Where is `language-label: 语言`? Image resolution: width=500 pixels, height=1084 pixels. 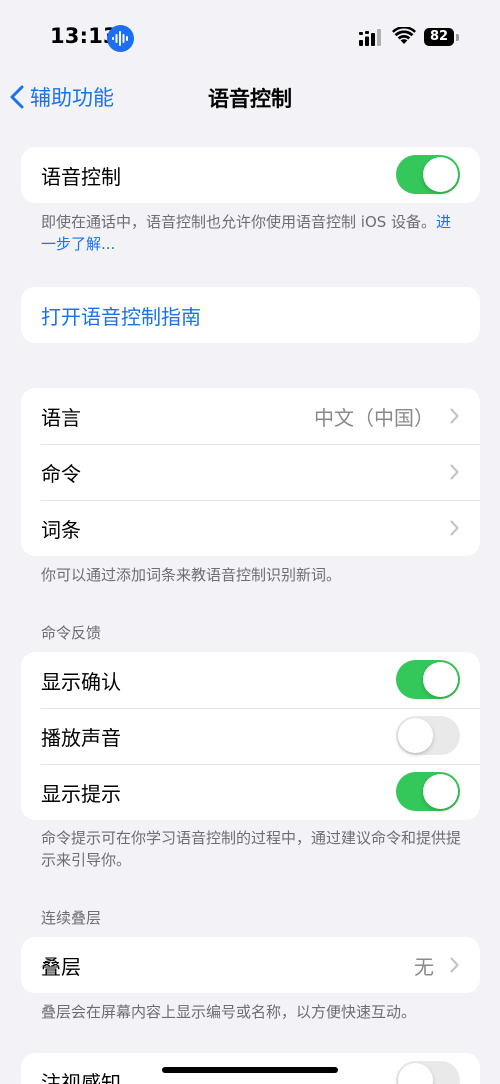
language-label: 语言 is located at coordinates (61, 417).